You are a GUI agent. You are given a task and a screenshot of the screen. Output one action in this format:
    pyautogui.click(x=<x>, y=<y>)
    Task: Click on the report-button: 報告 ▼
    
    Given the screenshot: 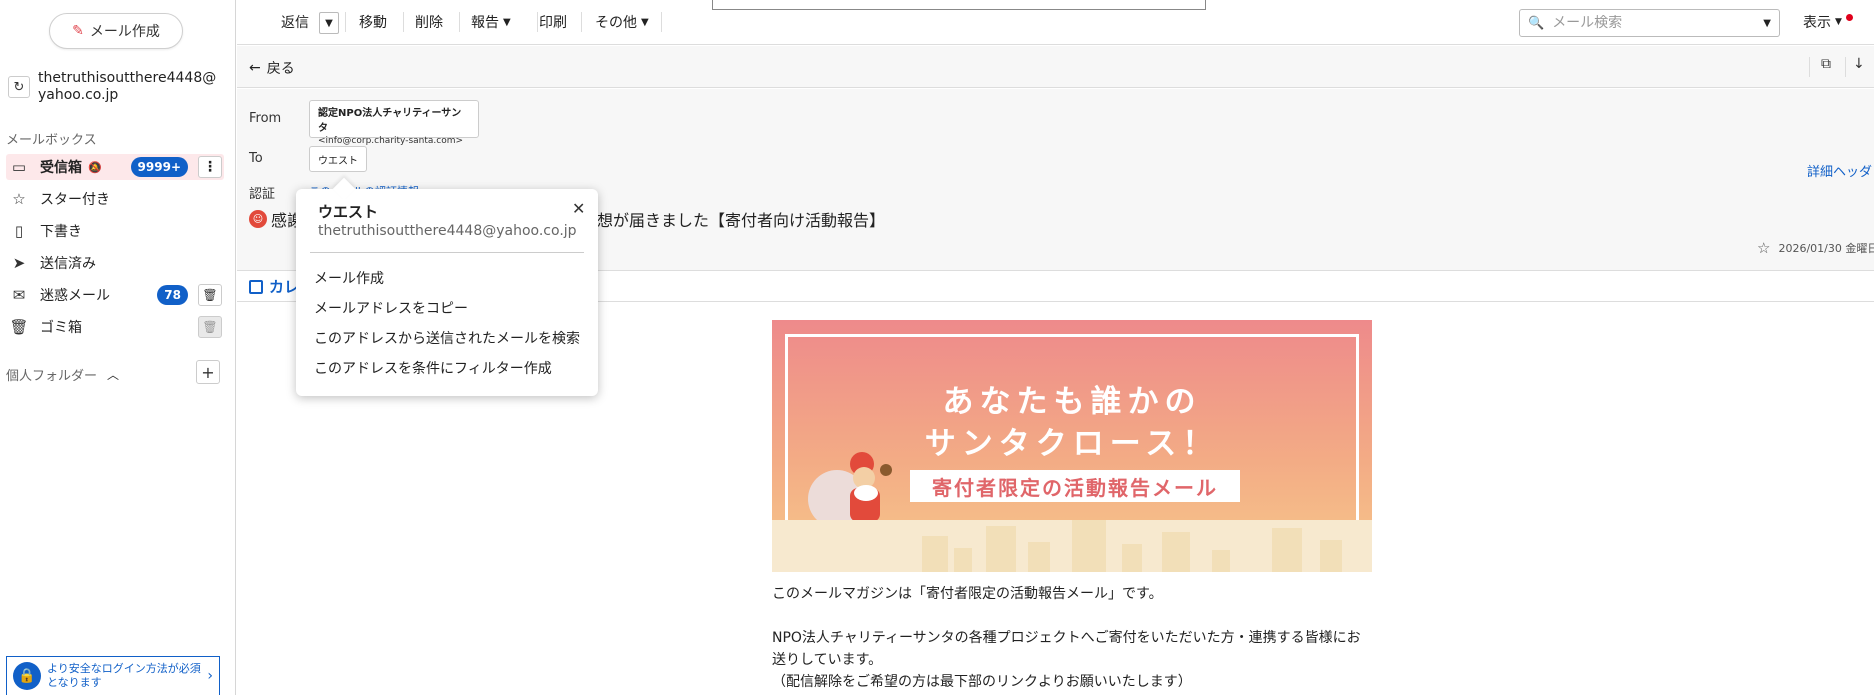 What is the action you would take?
    pyautogui.click(x=491, y=22)
    